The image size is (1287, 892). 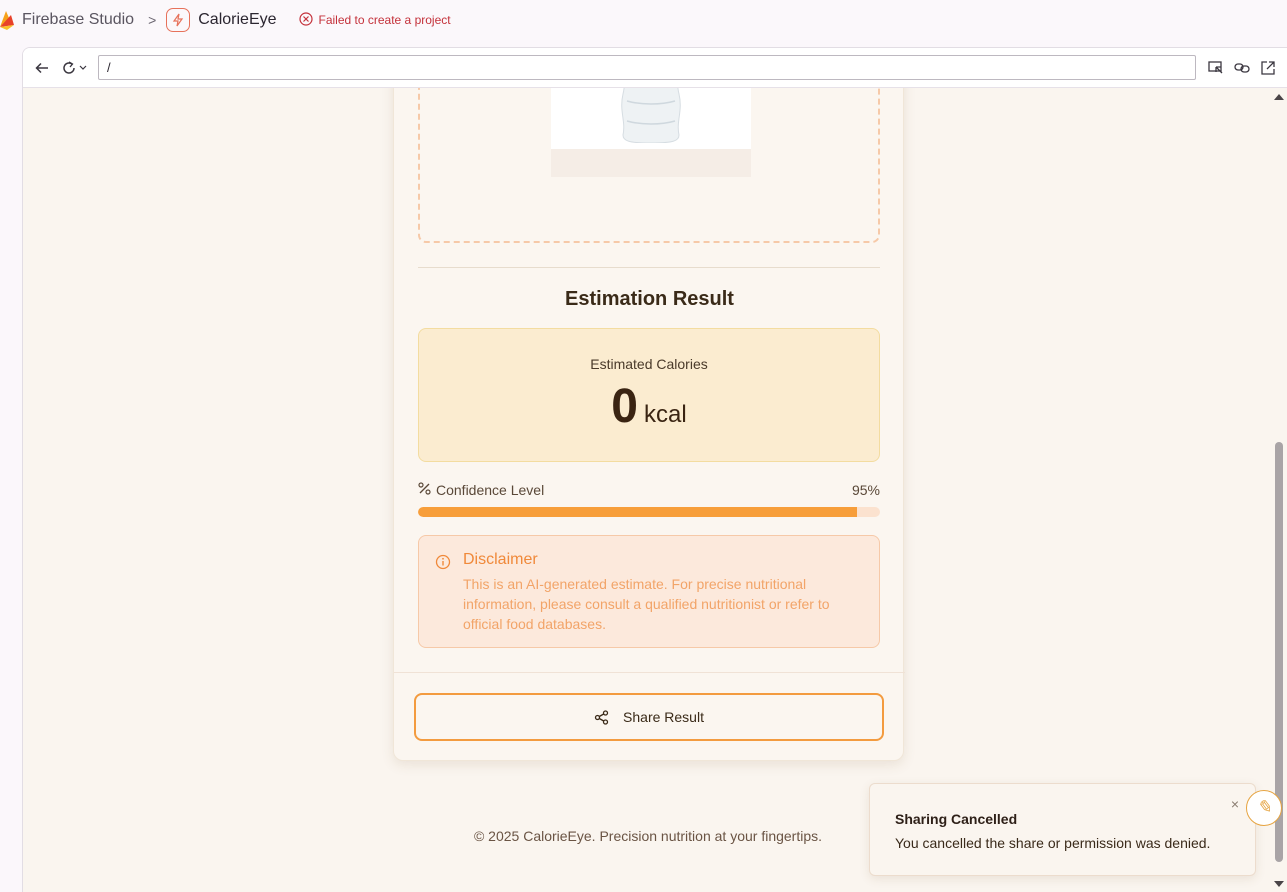 What do you see at coordinates (384, 20) in the screenshot?
I see `error-text: Failed to create a project` at bounding box center [384, 20].